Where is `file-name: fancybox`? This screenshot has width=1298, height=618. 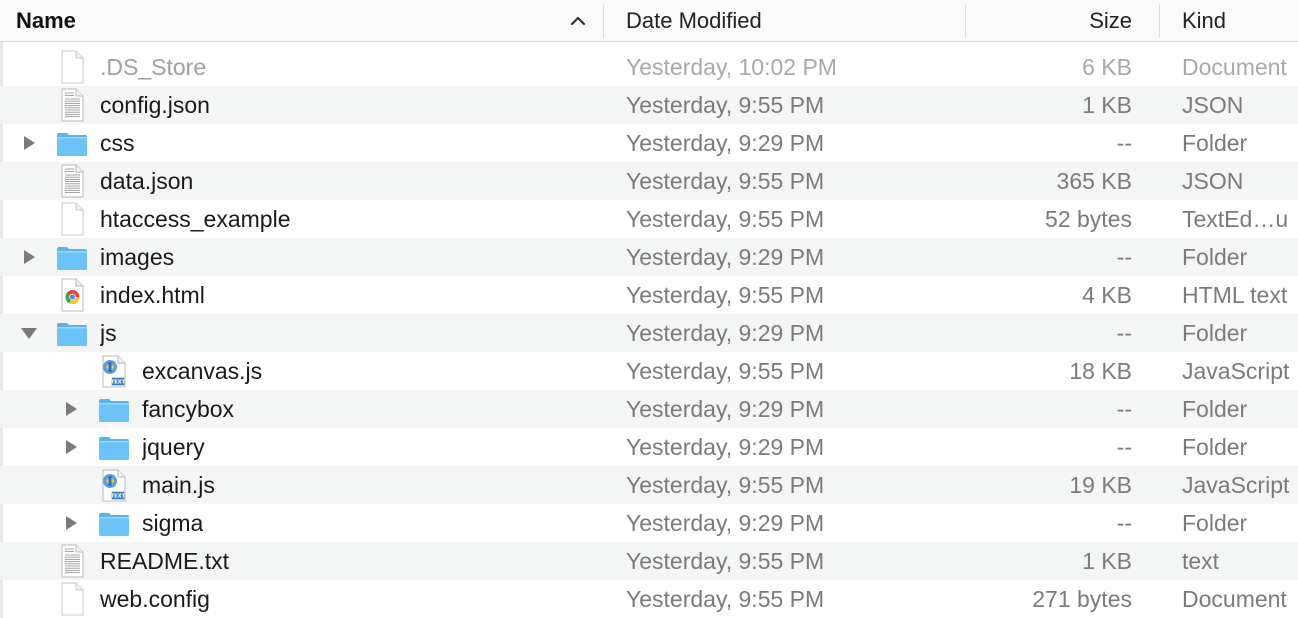
file-name: fancybox is located at coordinates (188, 409).